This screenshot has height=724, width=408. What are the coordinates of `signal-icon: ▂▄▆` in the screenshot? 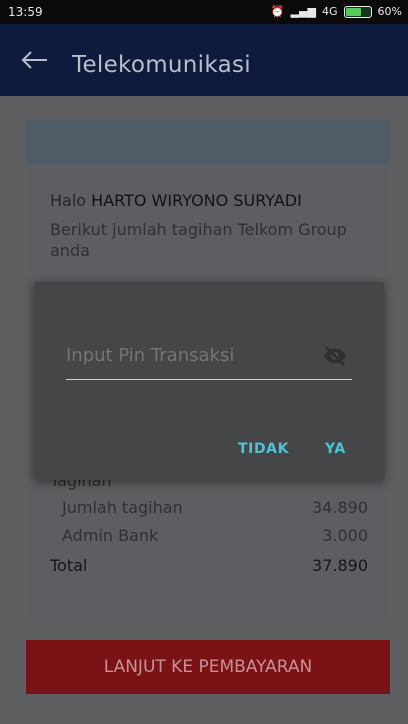 It's located at (303, 11).